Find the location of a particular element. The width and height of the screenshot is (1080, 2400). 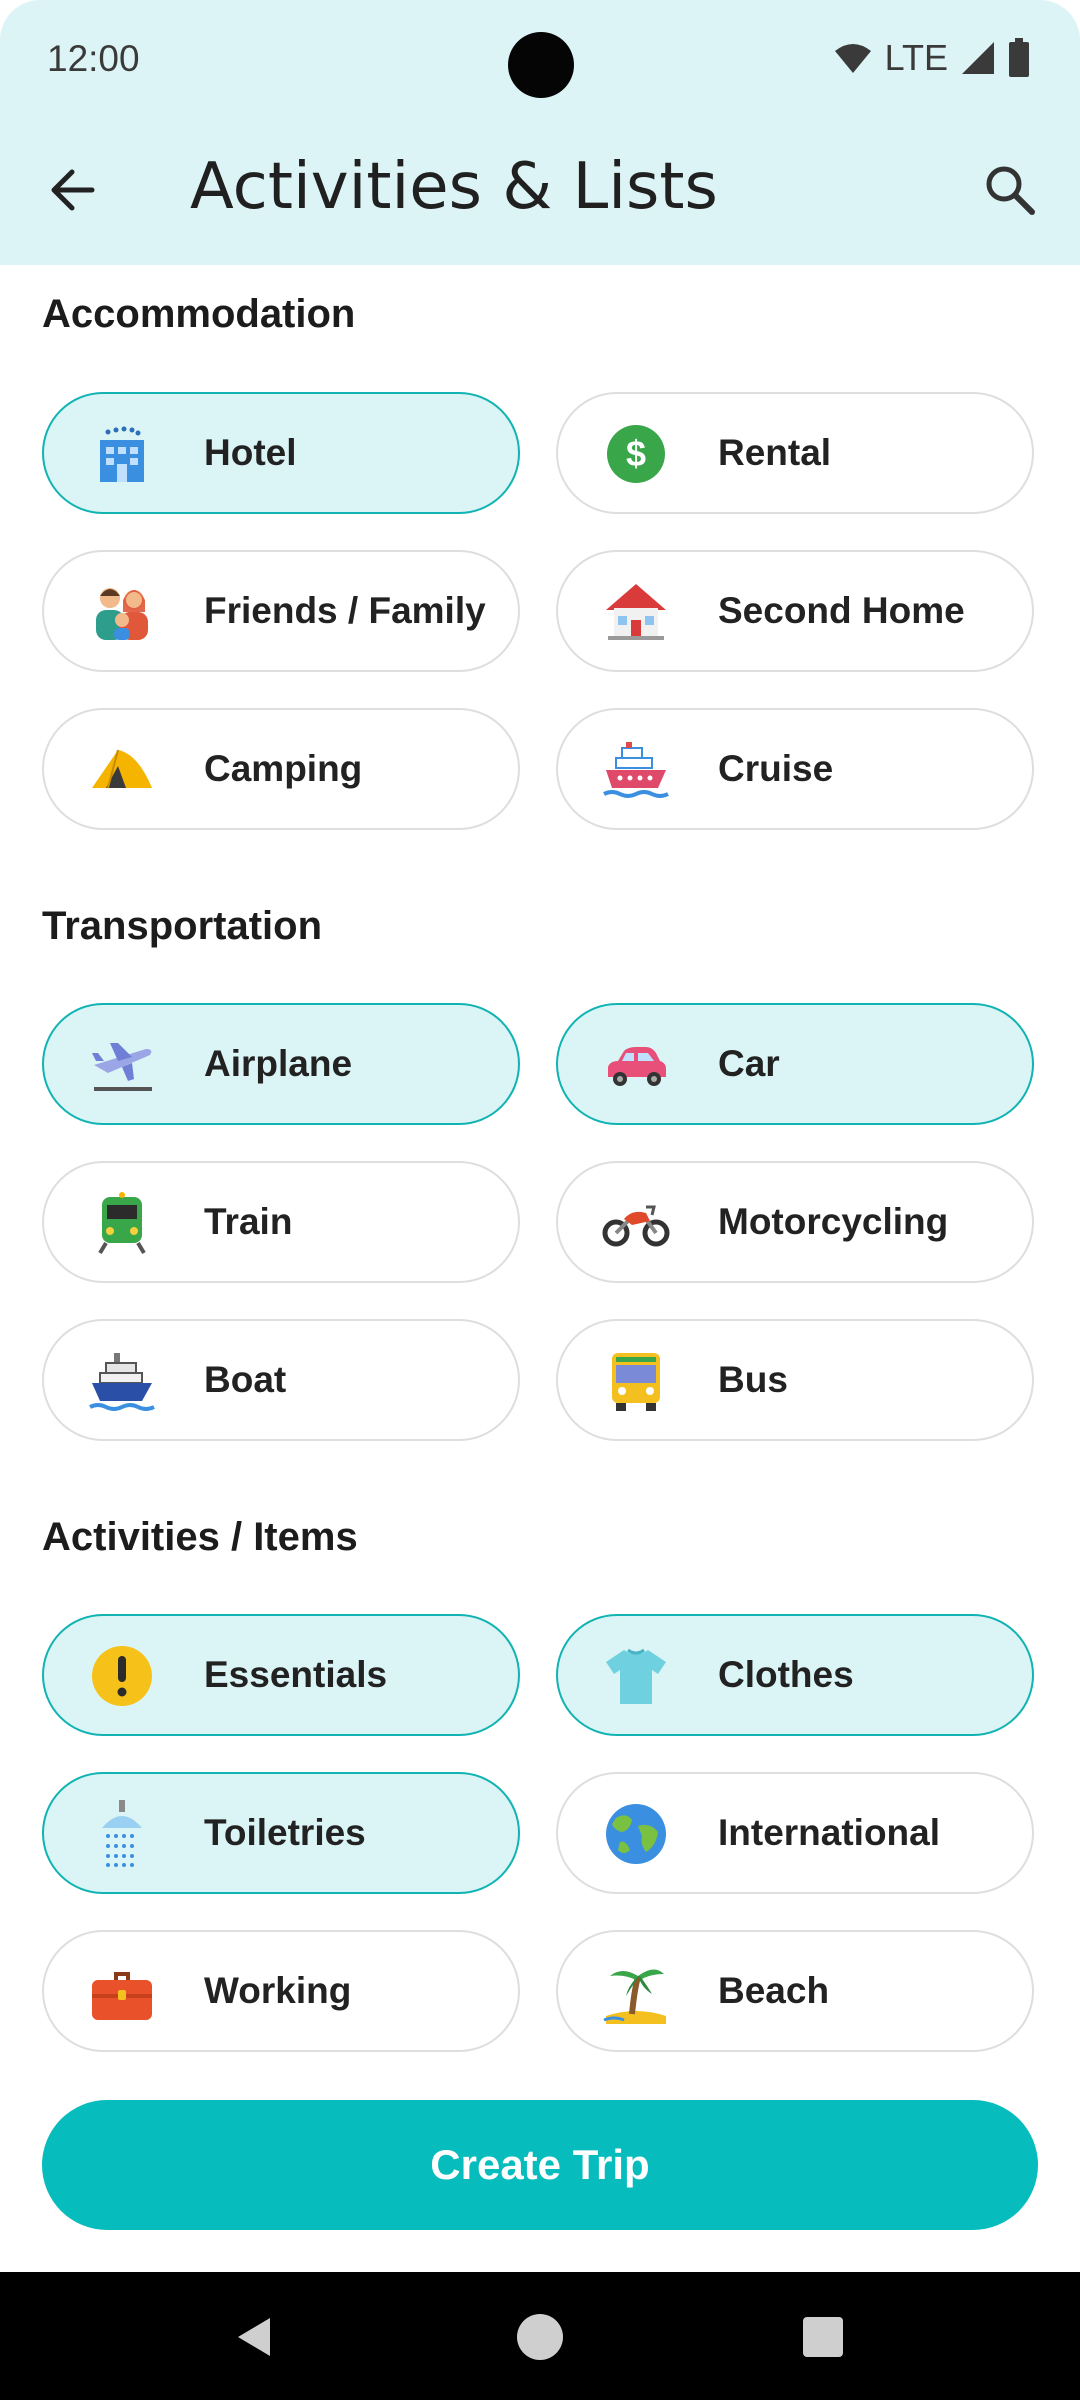

clock: 12:00 is located at coordinates (93, 58).